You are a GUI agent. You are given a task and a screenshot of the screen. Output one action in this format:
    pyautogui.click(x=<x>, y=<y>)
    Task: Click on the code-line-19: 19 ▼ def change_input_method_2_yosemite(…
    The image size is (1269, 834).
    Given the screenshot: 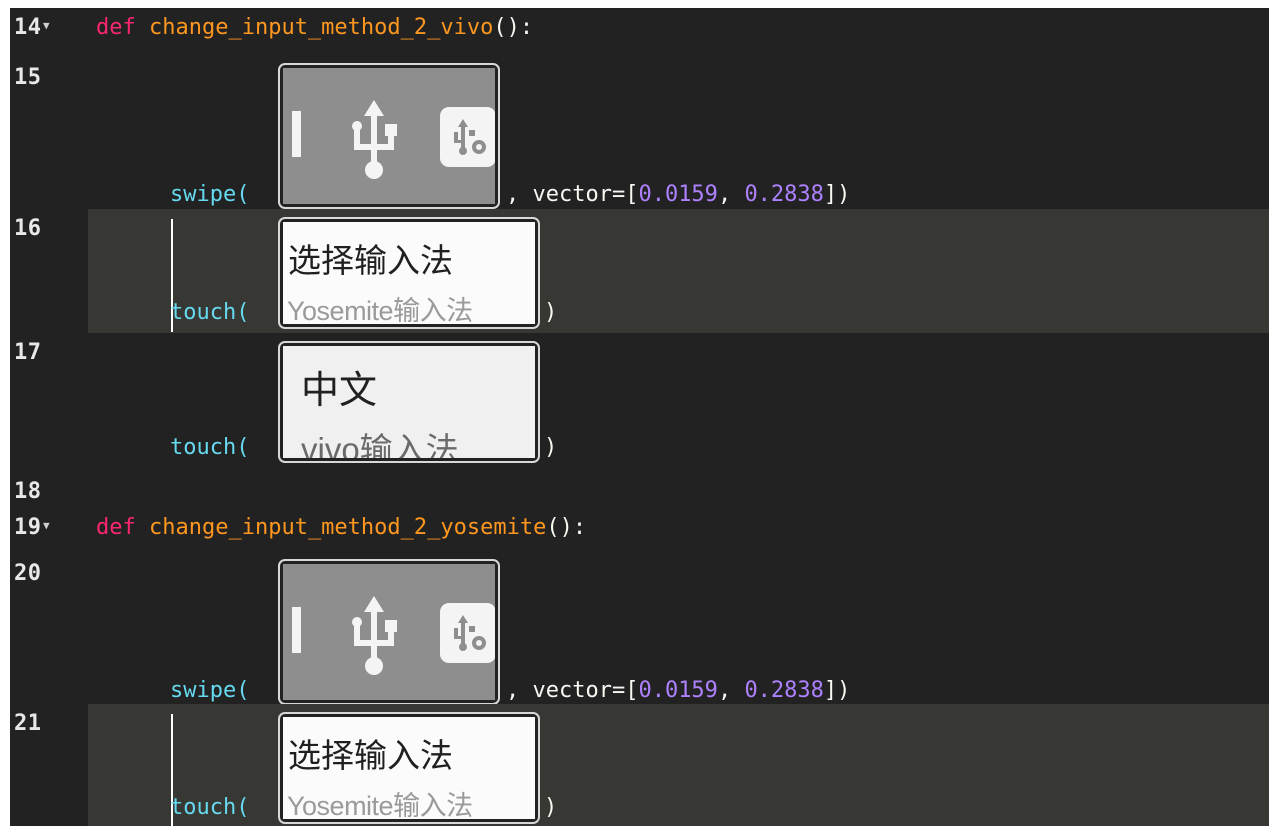 What is the action you would take?
    pyautogui.click(x=639, y=533)
    